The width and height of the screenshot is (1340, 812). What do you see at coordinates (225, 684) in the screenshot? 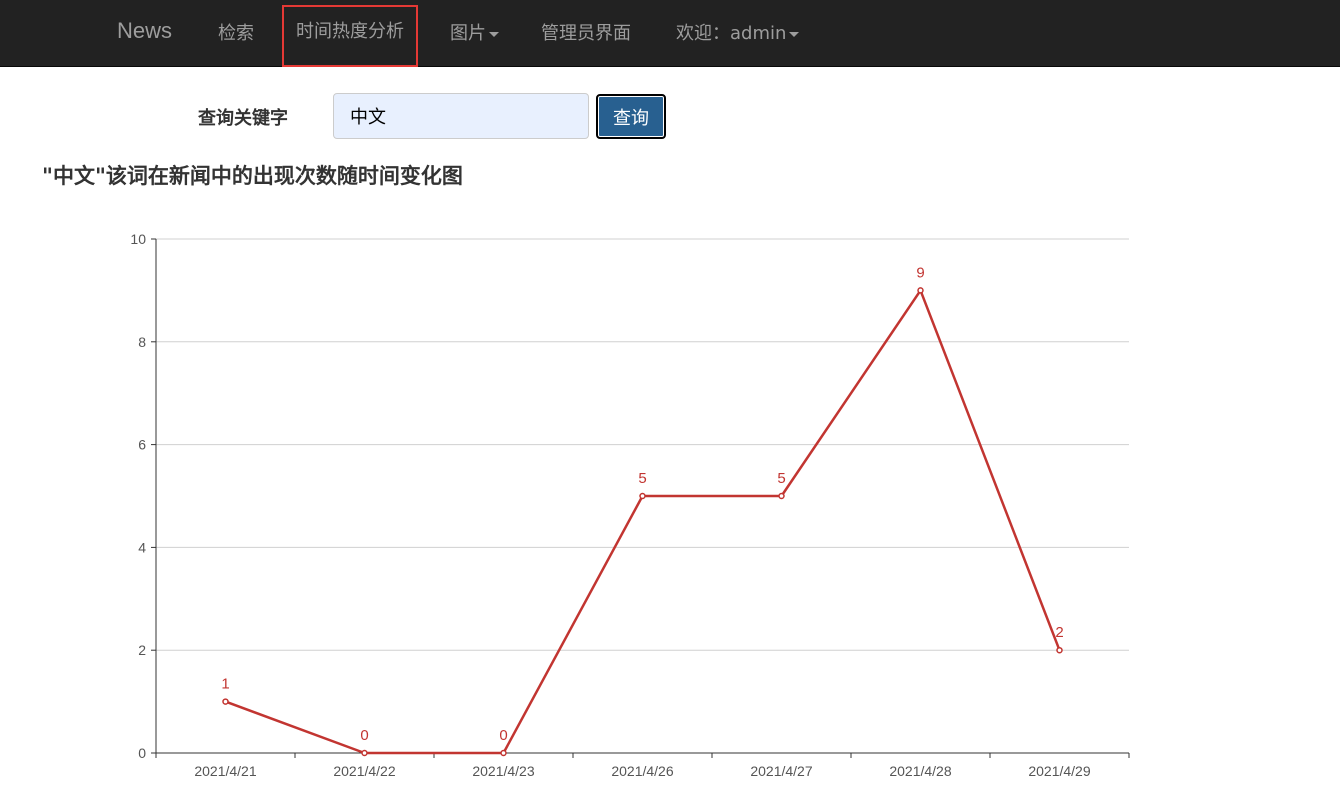
I see `data-label: 1` at bounding box center [225, 684].